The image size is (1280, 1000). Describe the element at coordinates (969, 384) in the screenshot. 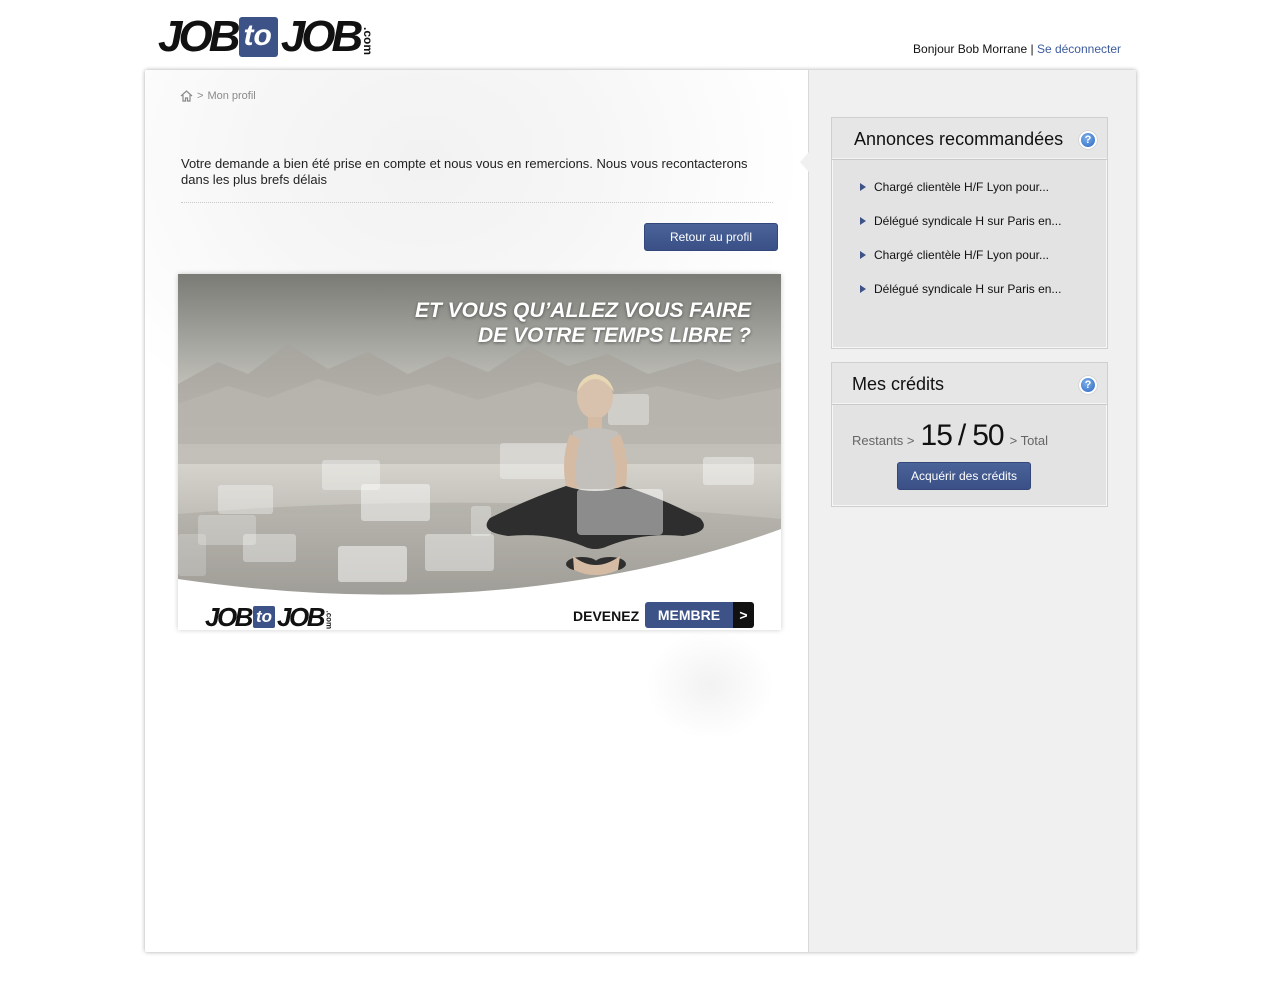

I see `credits-header: Mes crédits ?` at that location.